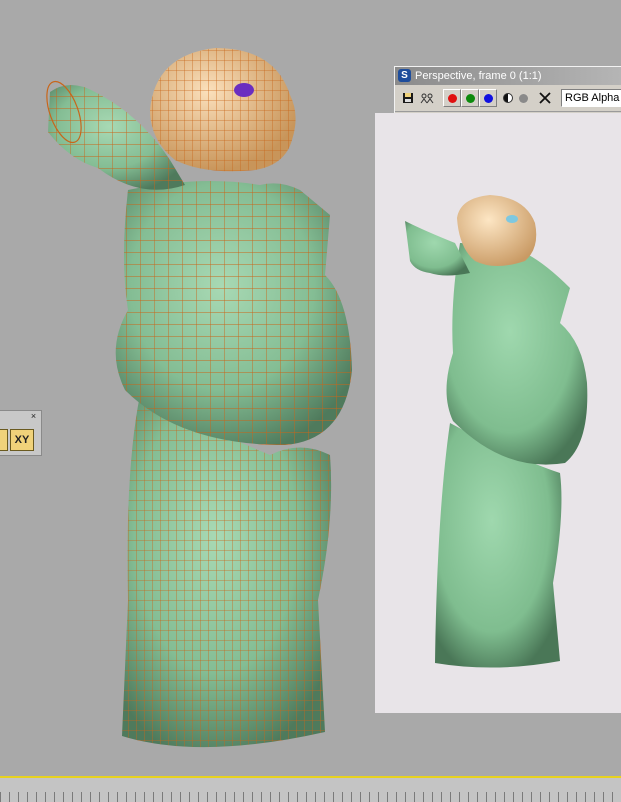  What do you see at coordinates (244, 90) in the screenshot?
I see `eye-selection` at bounding box center [244, 90].